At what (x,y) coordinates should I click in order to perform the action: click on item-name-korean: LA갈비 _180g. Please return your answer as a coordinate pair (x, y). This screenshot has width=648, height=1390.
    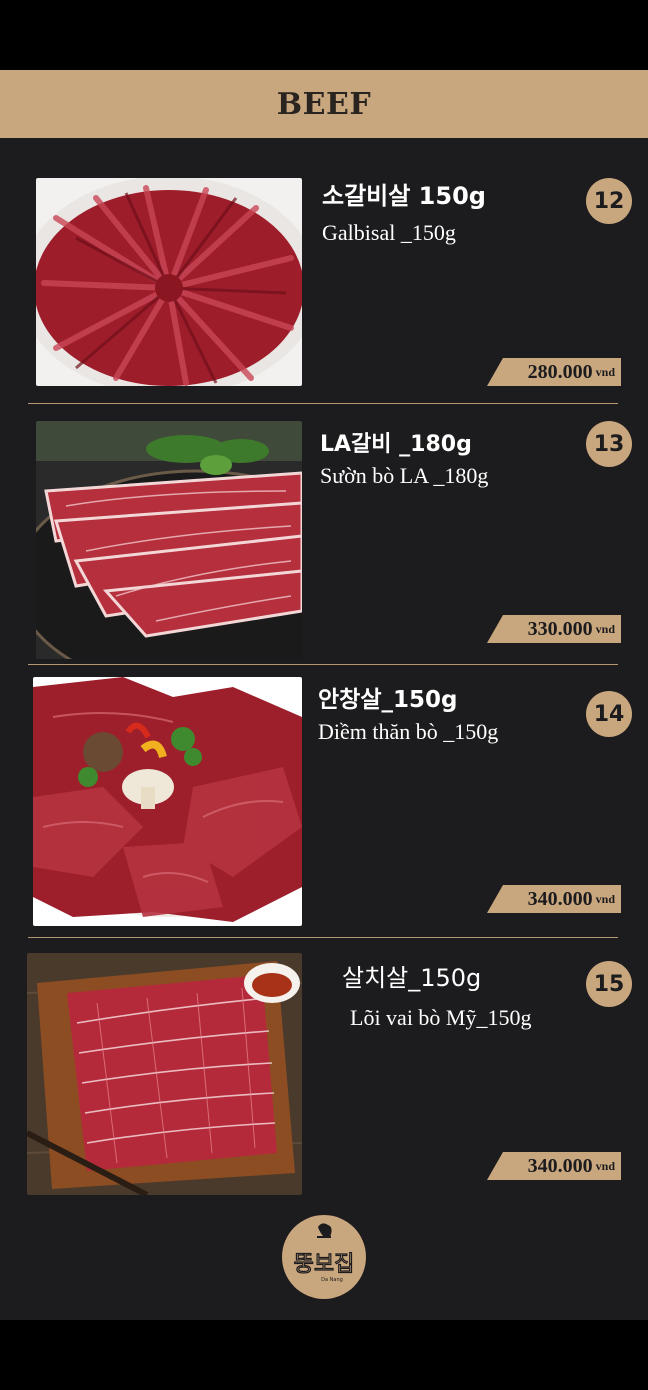
    Looking at the image, I should click on (396, 444).